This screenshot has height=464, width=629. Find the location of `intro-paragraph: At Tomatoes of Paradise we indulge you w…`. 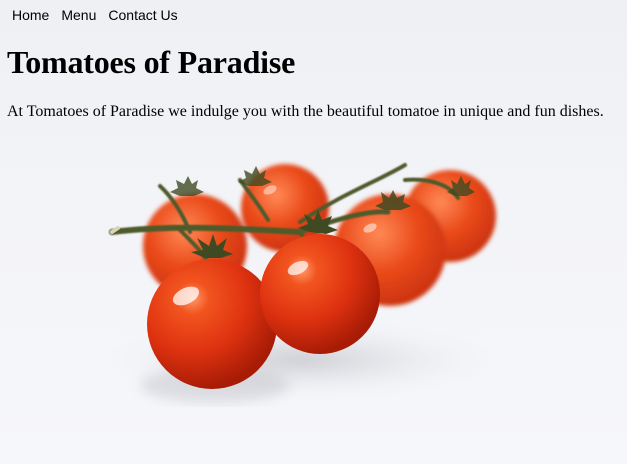

intro-paragraph: At Tomatoes of Paradise we indulge you w… is located at coordinates (305, 111).